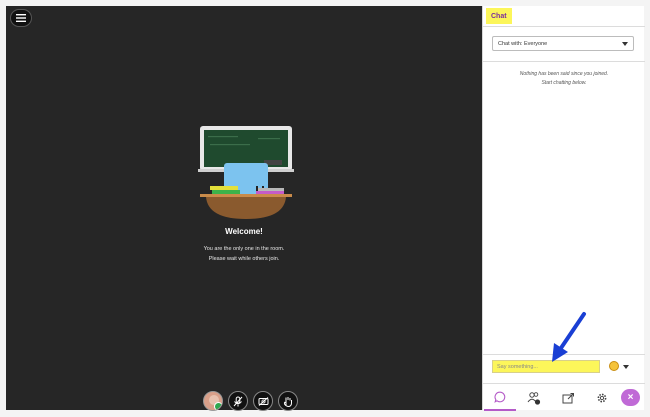  What do you see at coordinates (564, 83) in the screenshot?
I see `empty-chat-message: Start chatting below.` at bounding box center [564, 83].